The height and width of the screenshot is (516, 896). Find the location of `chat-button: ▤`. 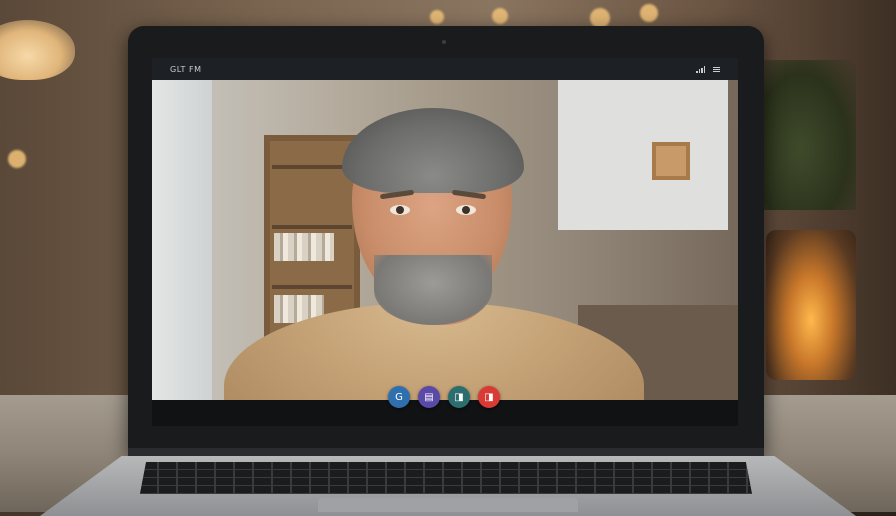

chat-button: ▤ is located at coordinates (429, 397).